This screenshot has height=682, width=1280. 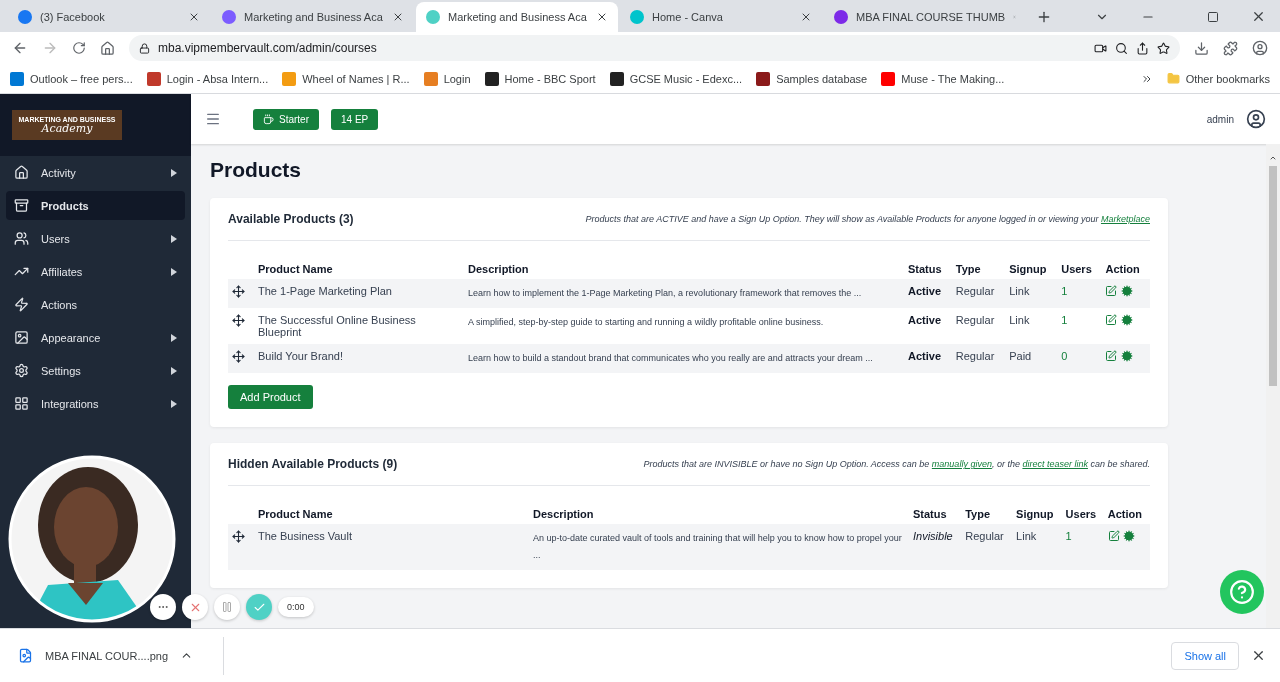 I want to click on menu-icon, so click(x=213, y=119).